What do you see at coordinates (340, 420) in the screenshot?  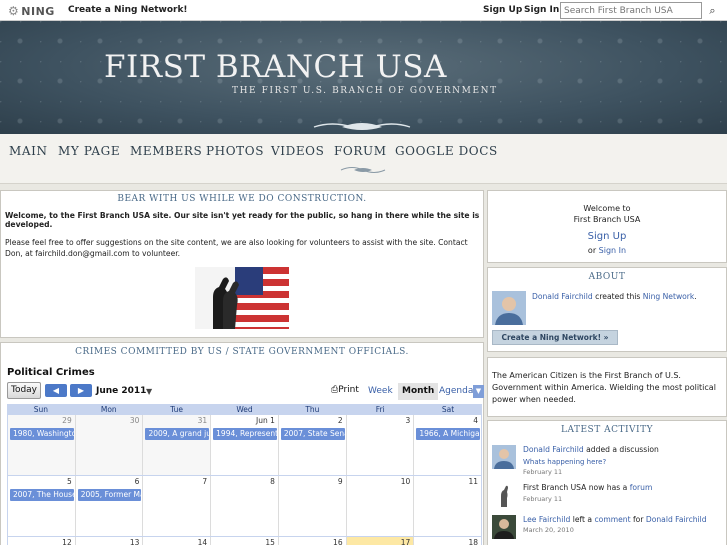 I see `day-number: 2` at bounding box center [340, 420].